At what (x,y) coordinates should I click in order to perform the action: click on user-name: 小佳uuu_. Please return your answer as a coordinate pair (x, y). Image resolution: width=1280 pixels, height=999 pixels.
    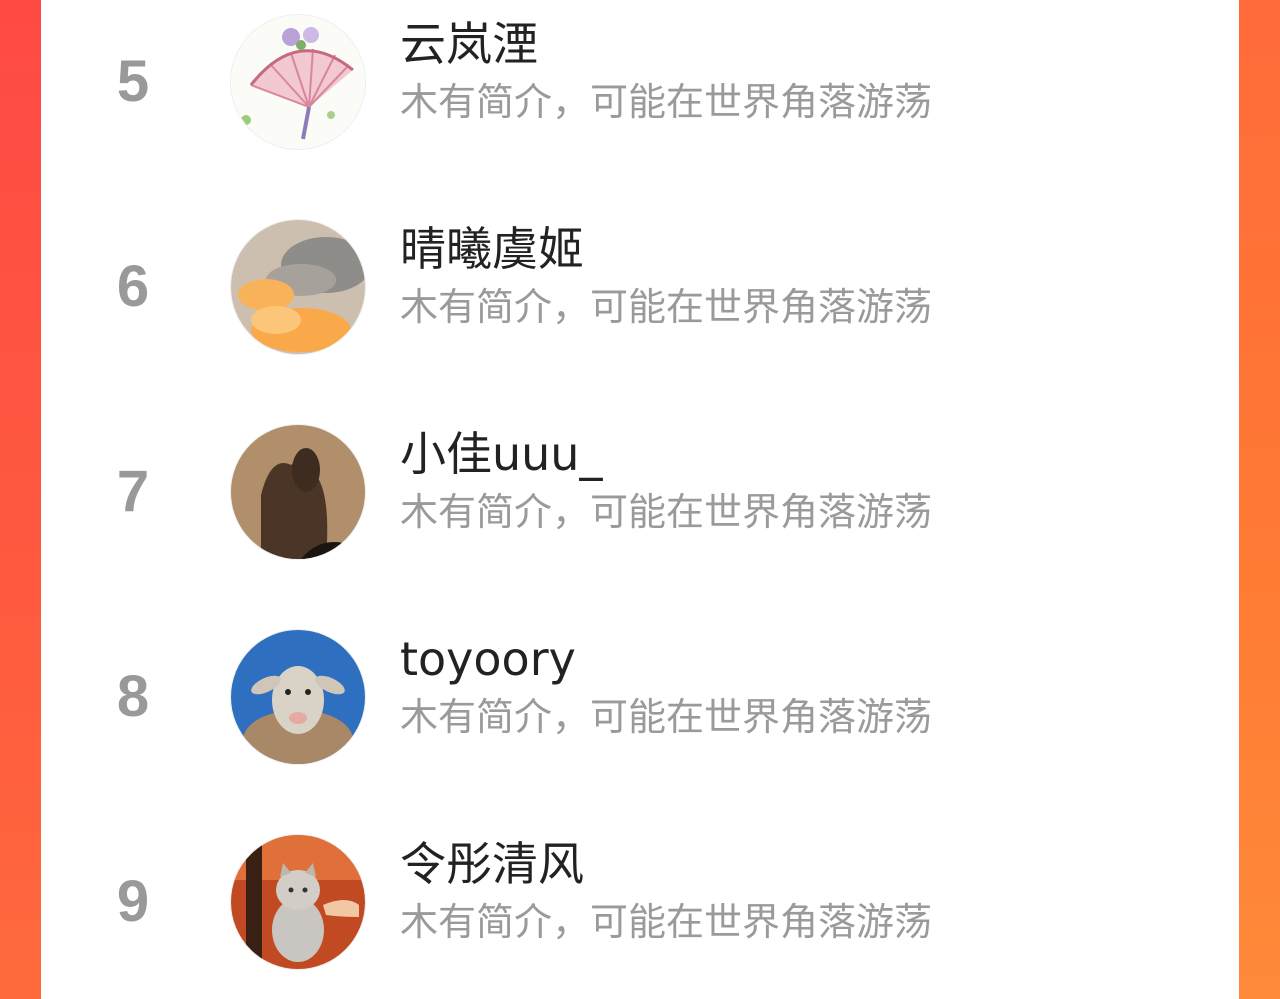
    Looking at the image, I should click on (501, 454).